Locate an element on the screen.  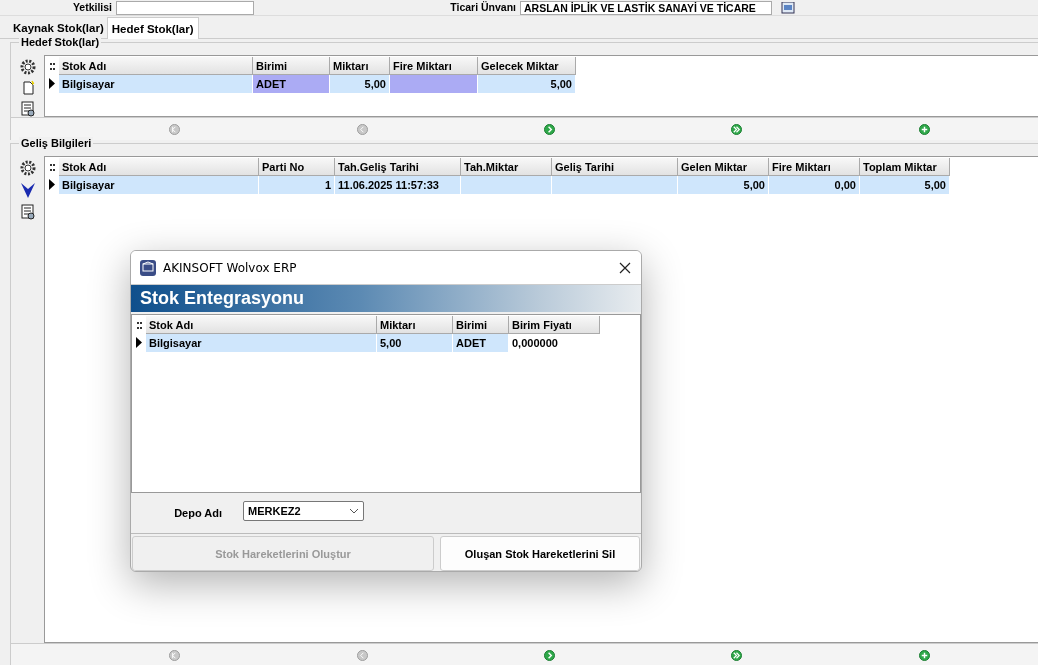
table-cell: 0,00 is located at coordinates (814, 185).